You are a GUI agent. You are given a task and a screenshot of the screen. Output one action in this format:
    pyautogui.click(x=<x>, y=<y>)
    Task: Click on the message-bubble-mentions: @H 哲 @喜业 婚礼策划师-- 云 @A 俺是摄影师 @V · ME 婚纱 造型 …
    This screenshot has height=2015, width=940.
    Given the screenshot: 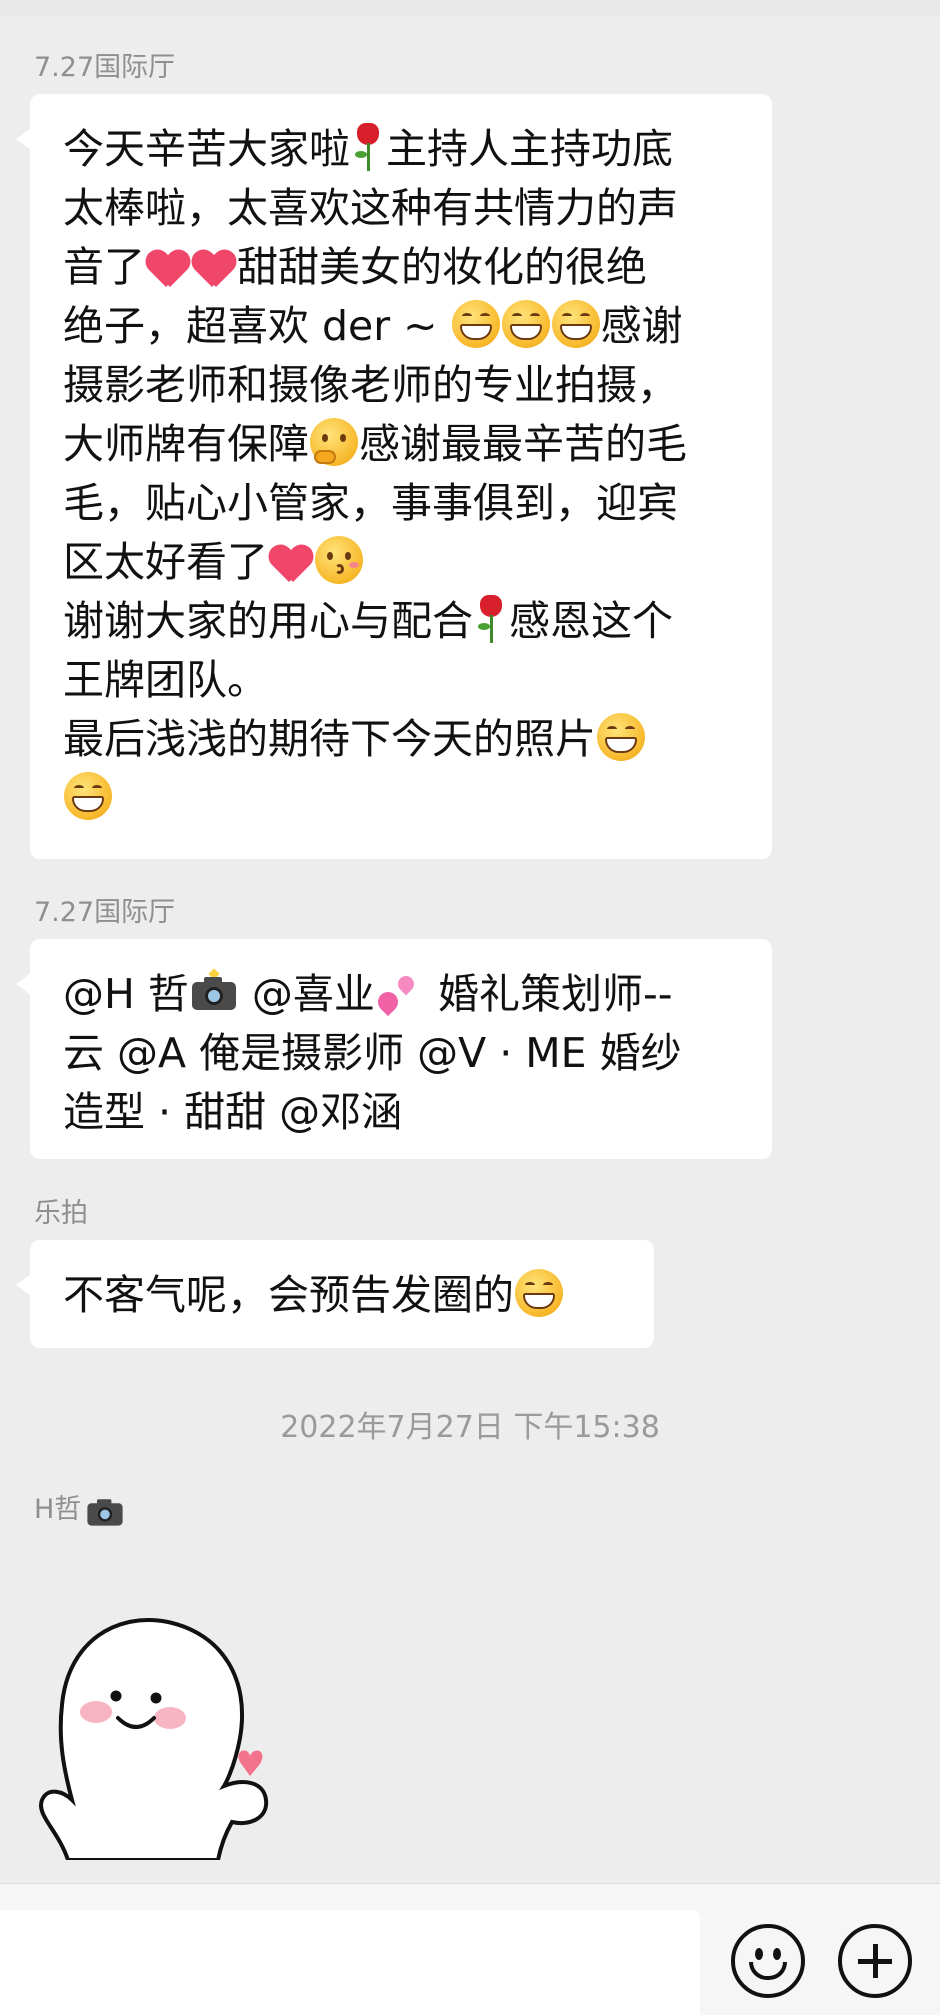 What is the action you would take?
    pyautogui.click(x=394, y=1049)
    